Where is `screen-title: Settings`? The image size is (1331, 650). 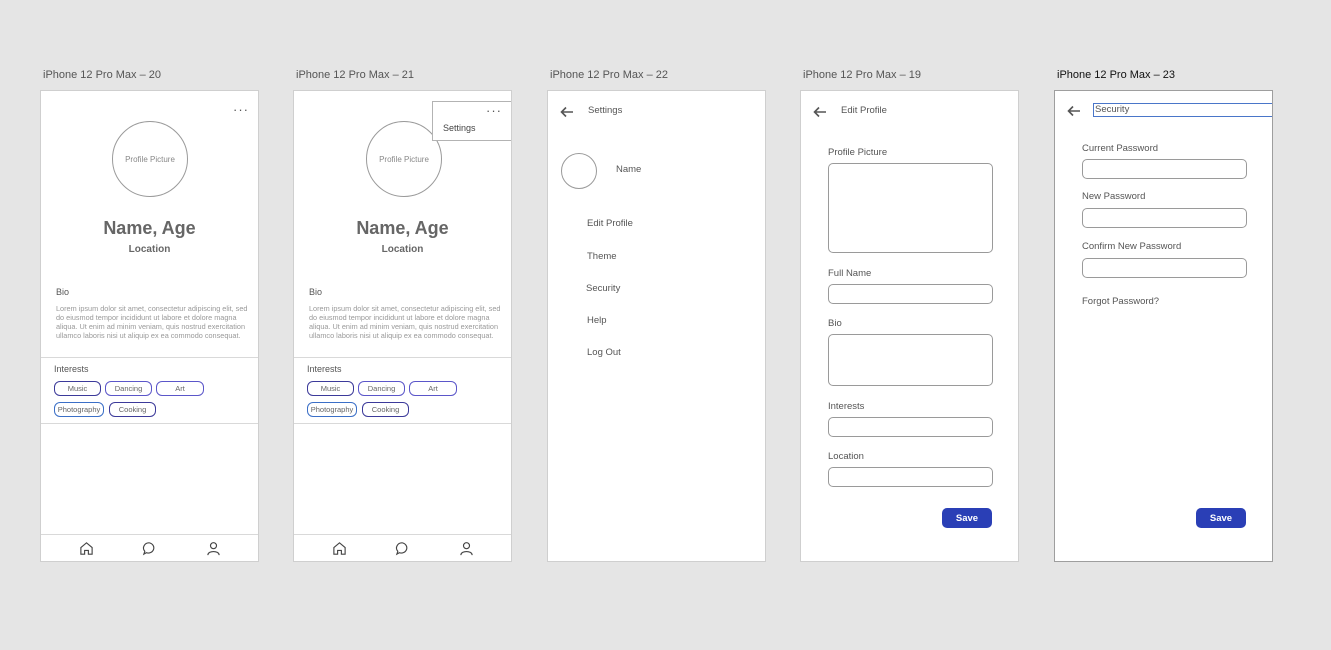 screen-title: Settings is located at coordinates (605, 110).